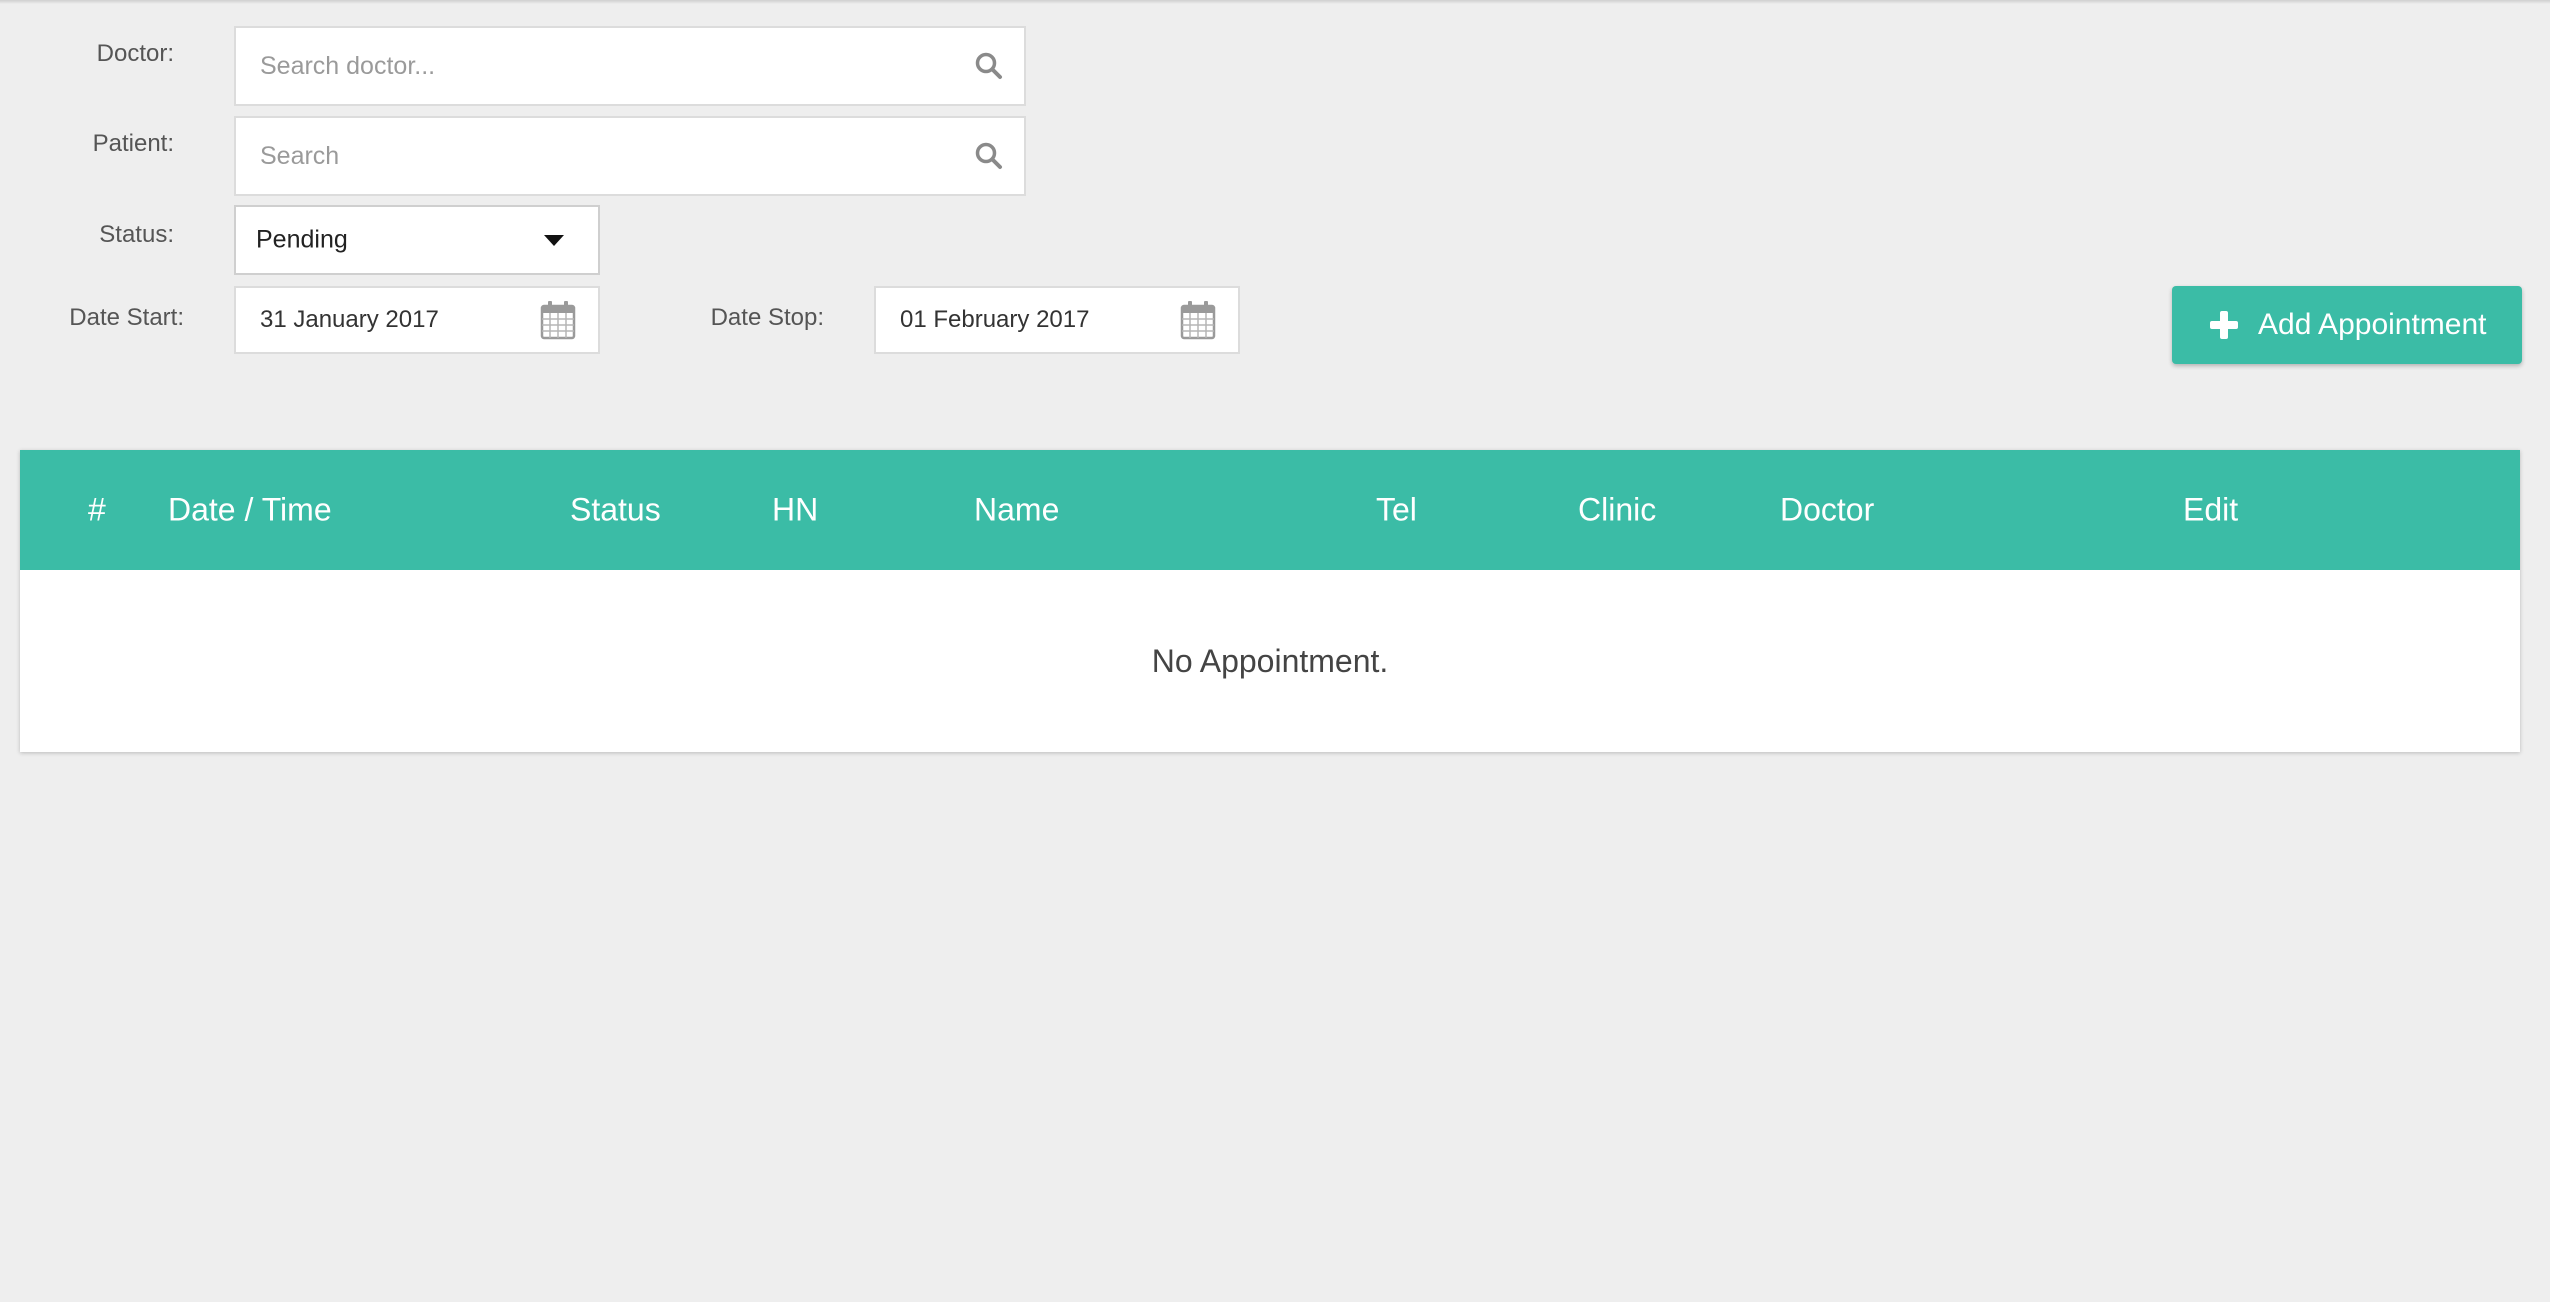  Describe the element at coordinates (1617, 510) in the screenshot. I see `column-header-clinic: Clinic` at that location.